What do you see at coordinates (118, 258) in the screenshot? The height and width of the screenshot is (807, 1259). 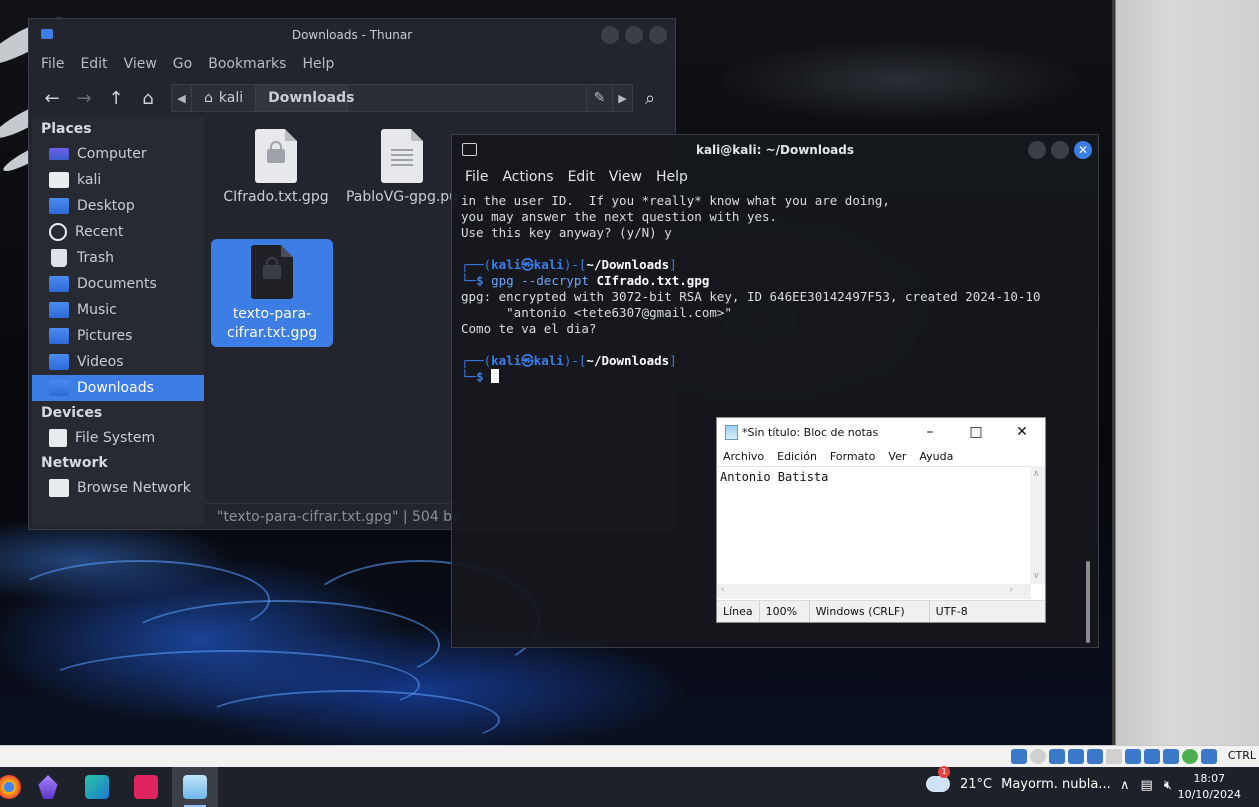 I see `sidebar-item-trash: Trash` at bounding box center [118, 258].